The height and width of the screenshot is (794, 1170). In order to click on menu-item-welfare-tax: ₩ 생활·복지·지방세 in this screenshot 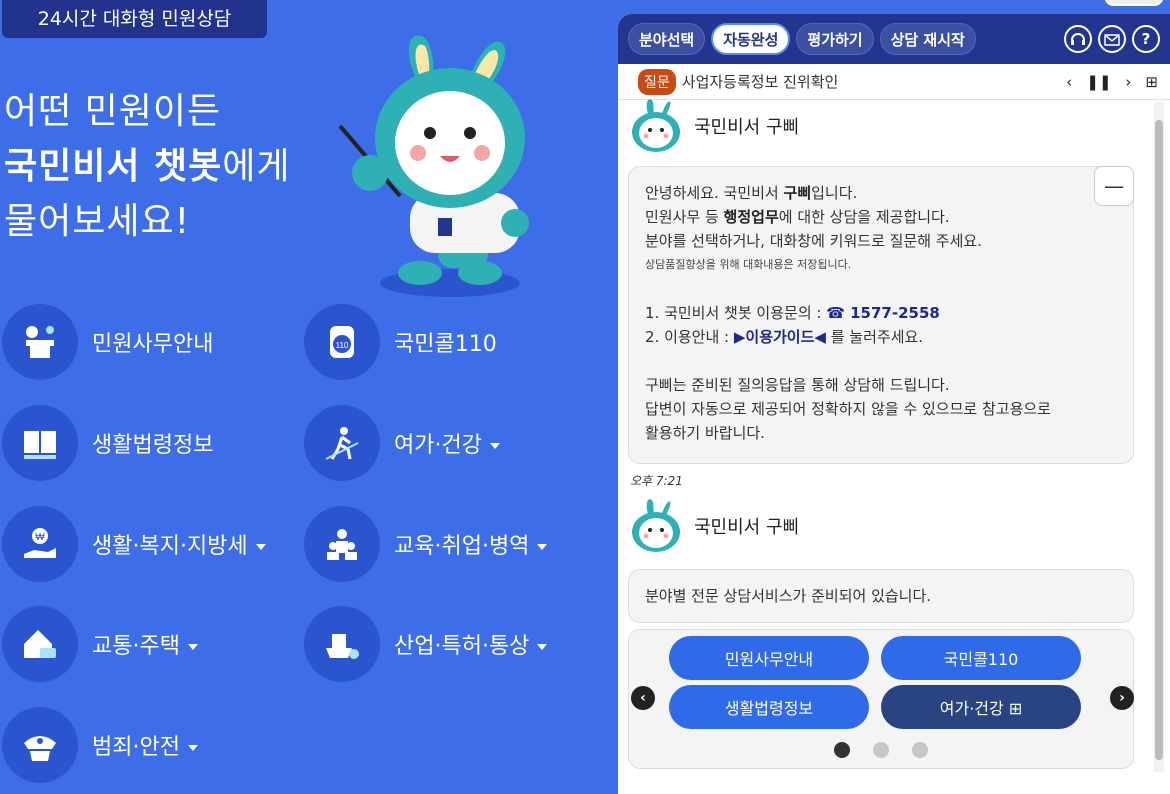, I will do `click(134, 544)`.